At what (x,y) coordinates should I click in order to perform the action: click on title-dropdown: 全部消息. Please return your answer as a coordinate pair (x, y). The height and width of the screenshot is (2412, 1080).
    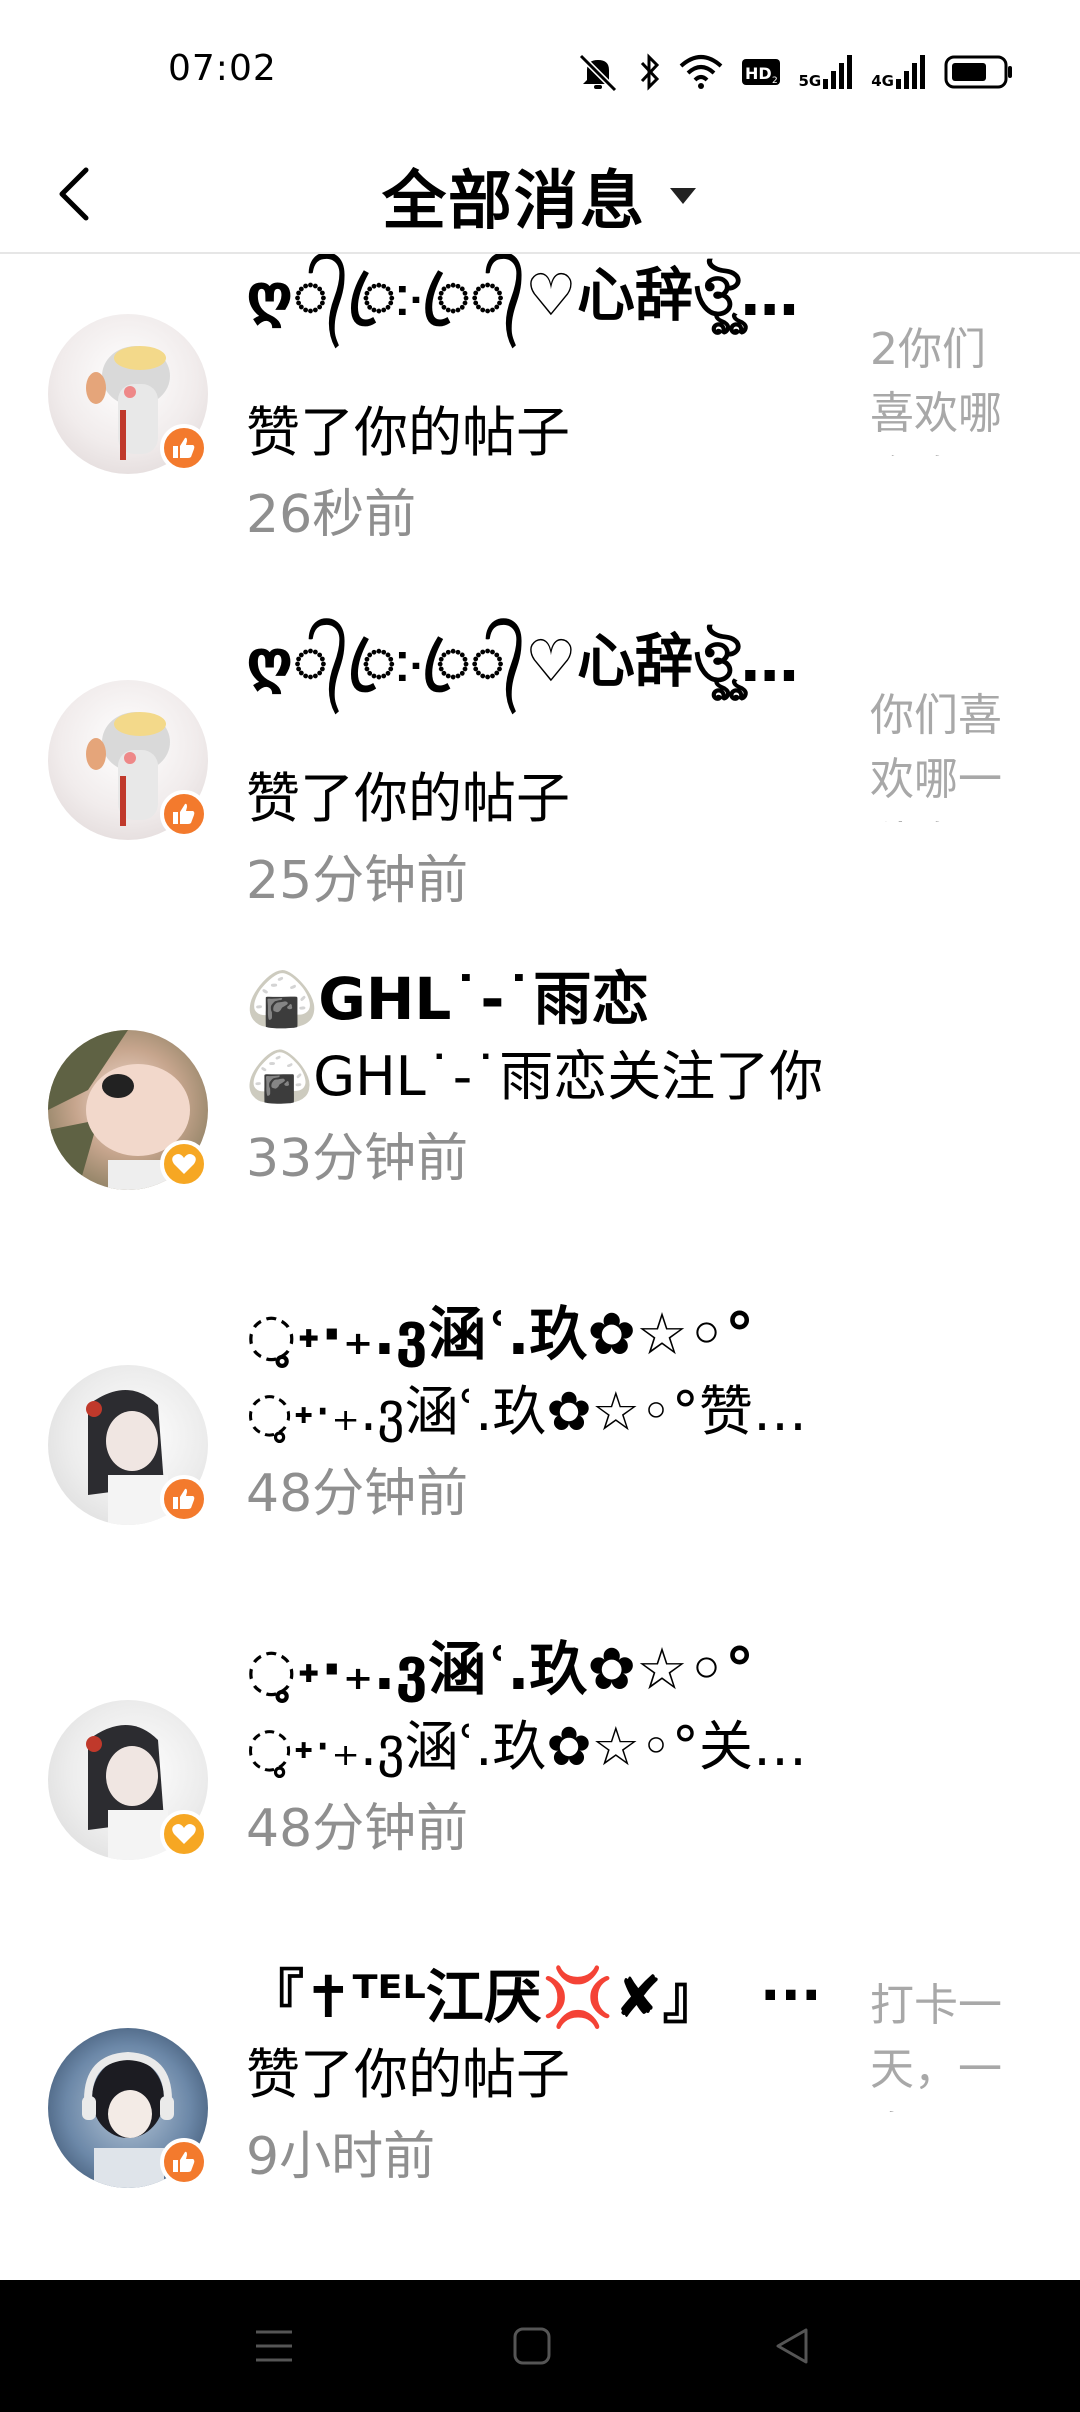
    Looking at the image, I should click on (540, 196).